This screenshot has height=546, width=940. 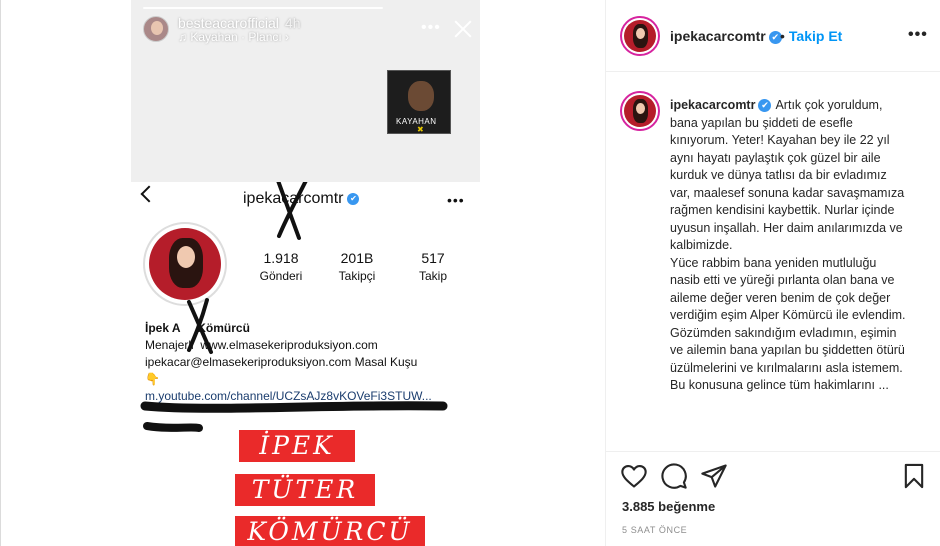 I want to click on comment-icon, so click(x=674, y=476).